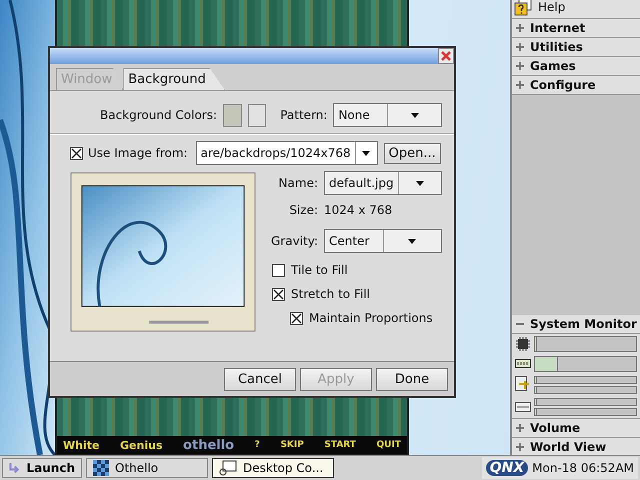  Describe the element at coordinates (358, 210) in the screenshot. I see `size-value: 1024 x 768` at that location.